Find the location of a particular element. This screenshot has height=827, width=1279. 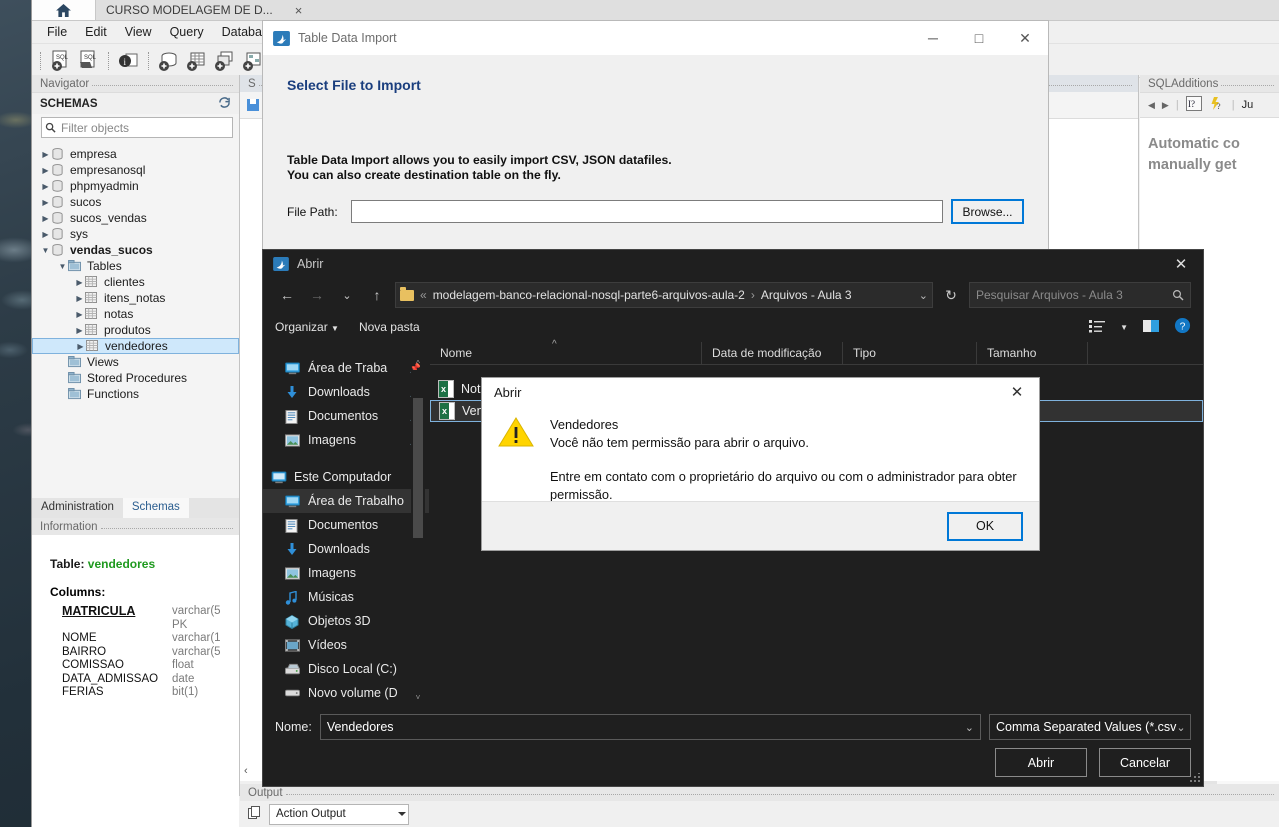

filter-objects-input: Filter objects is located at coordinates (137, 127).